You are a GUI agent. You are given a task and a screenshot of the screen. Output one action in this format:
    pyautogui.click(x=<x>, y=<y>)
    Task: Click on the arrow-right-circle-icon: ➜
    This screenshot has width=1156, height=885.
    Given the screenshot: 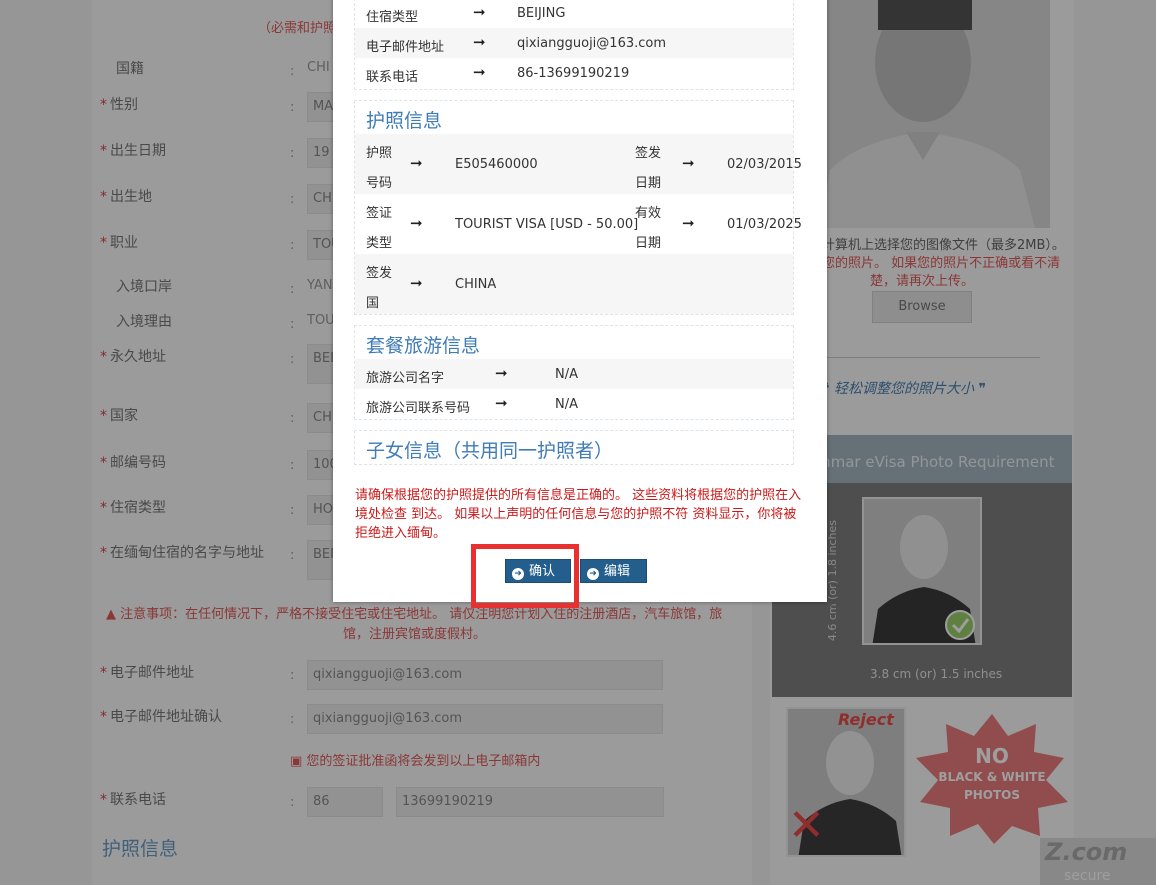 What is the action you would take?
    pyautogui.click(x=593, y=574)
    